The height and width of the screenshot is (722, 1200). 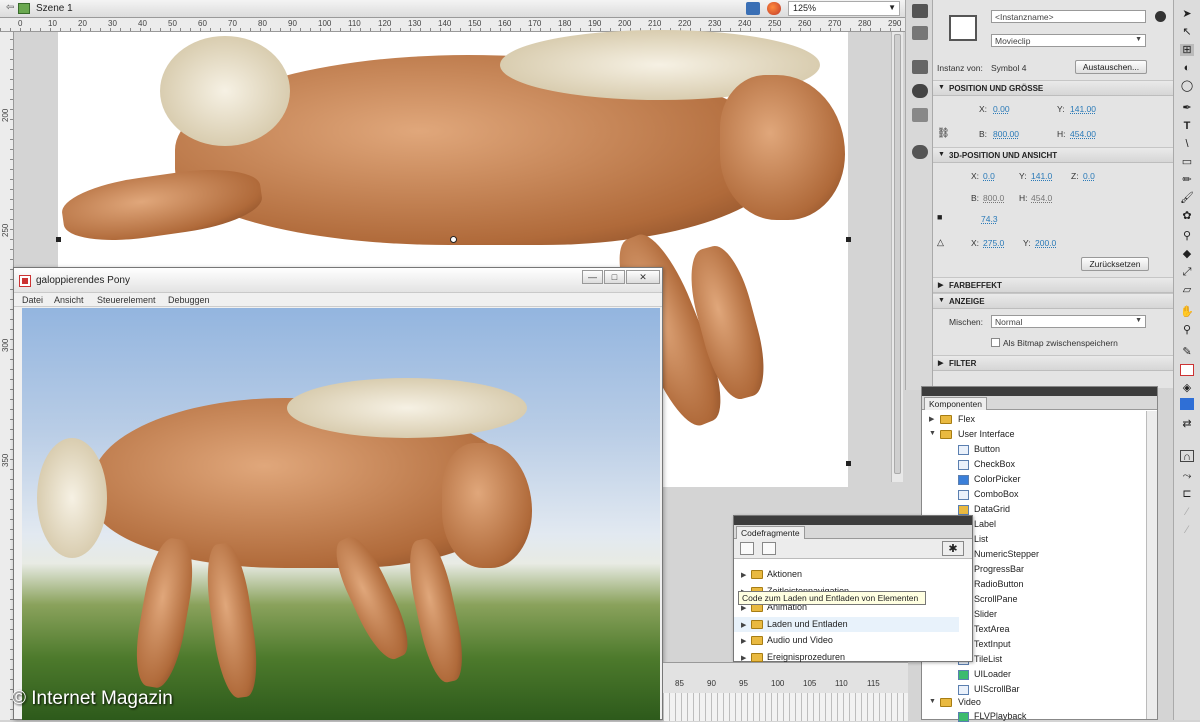 I want to click on instance-name-input: <Instanzname>, so click(x=1068, y=16).